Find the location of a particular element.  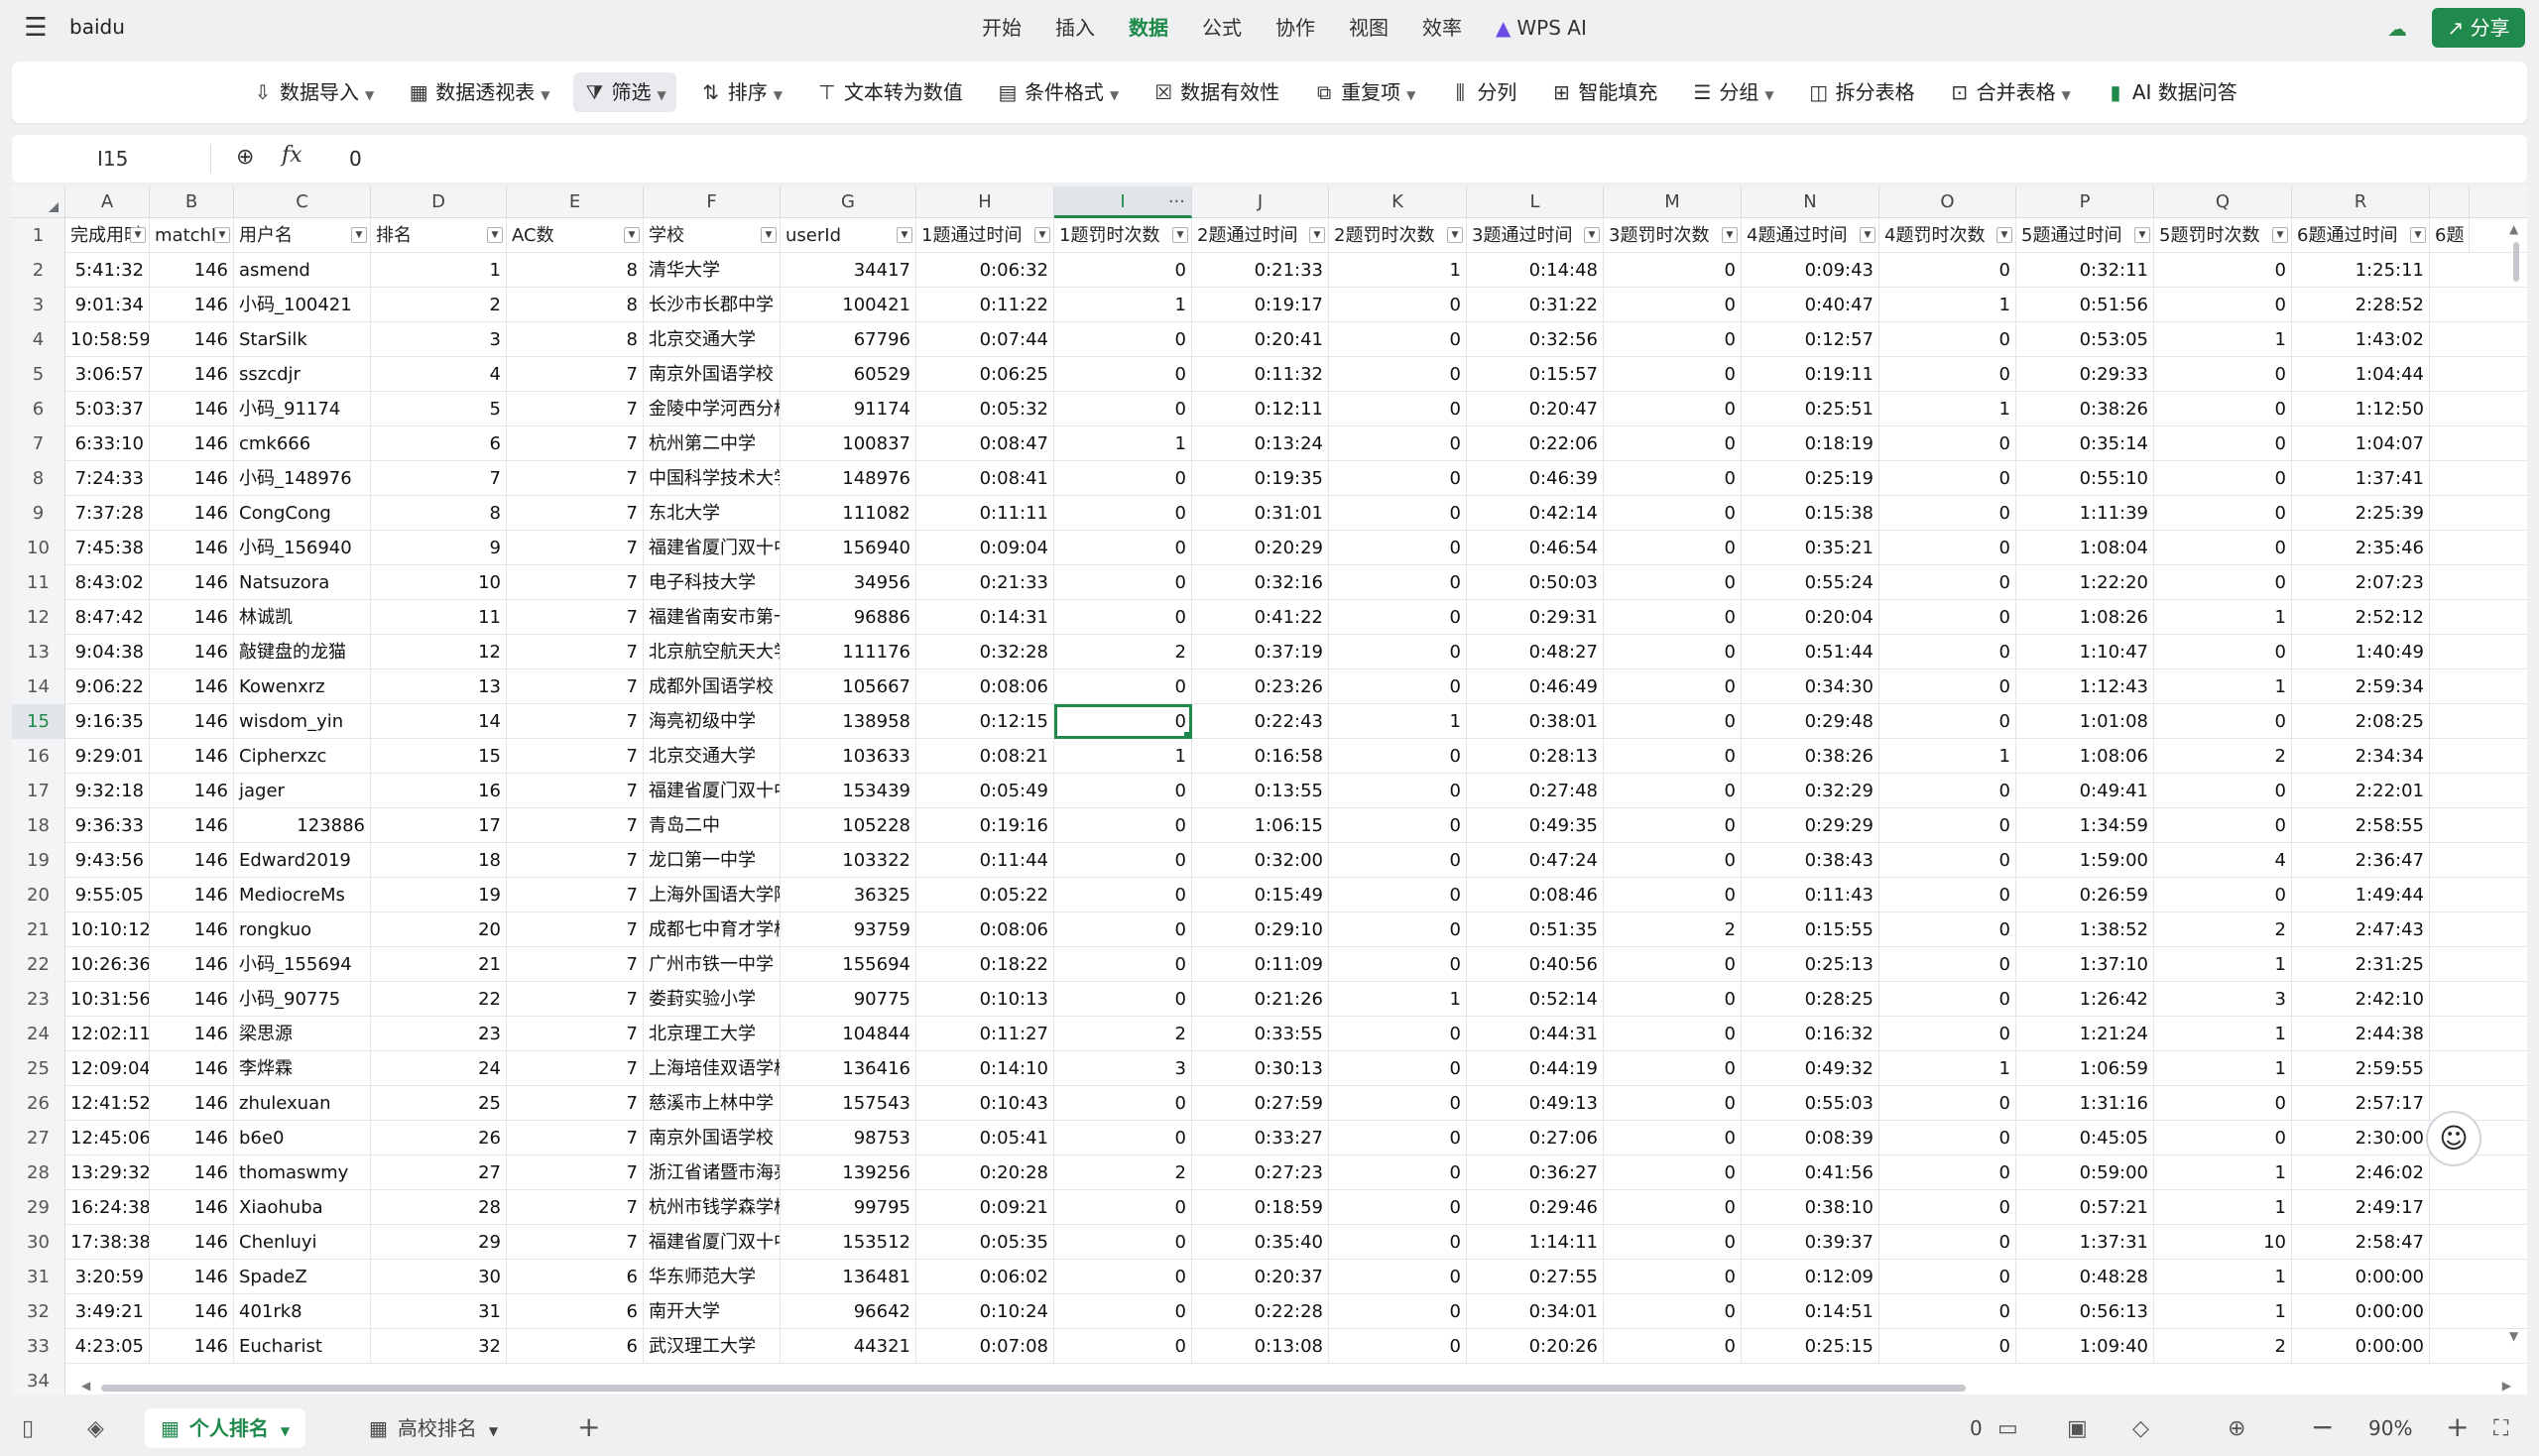

cell: 1:59:00 is located at coordinates (2085, 860).